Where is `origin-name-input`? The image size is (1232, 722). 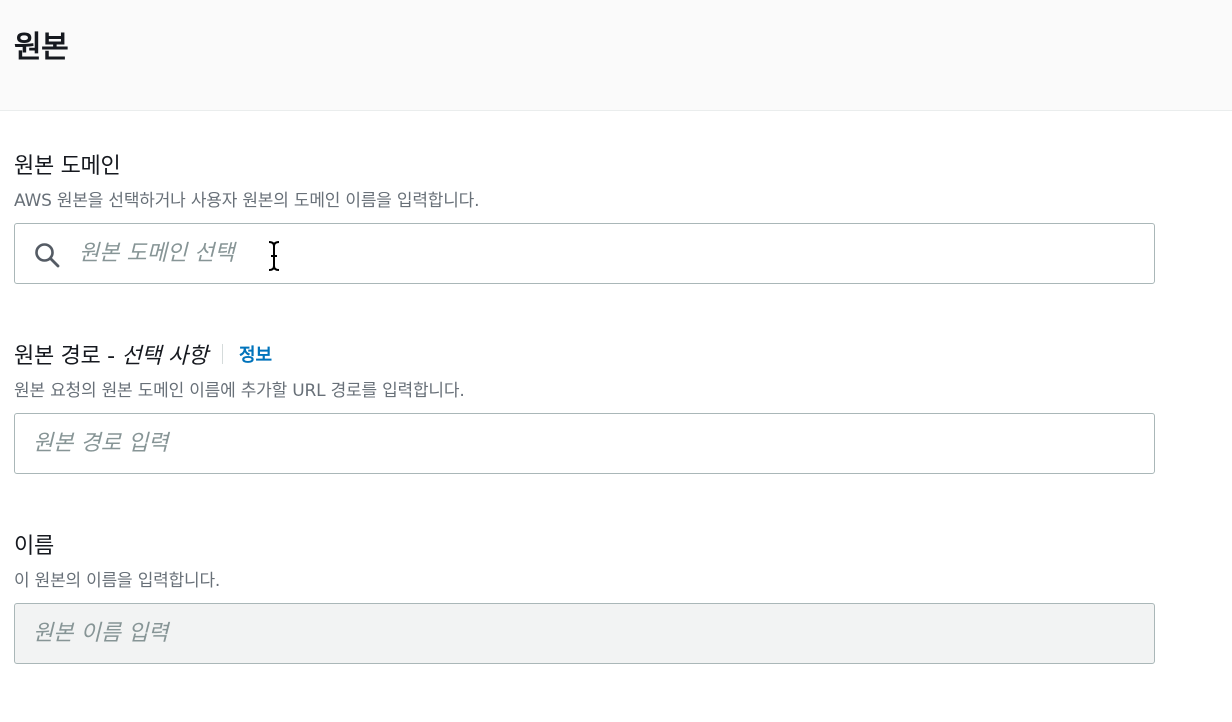 origin-name-input is located at coordinates (584, 633).